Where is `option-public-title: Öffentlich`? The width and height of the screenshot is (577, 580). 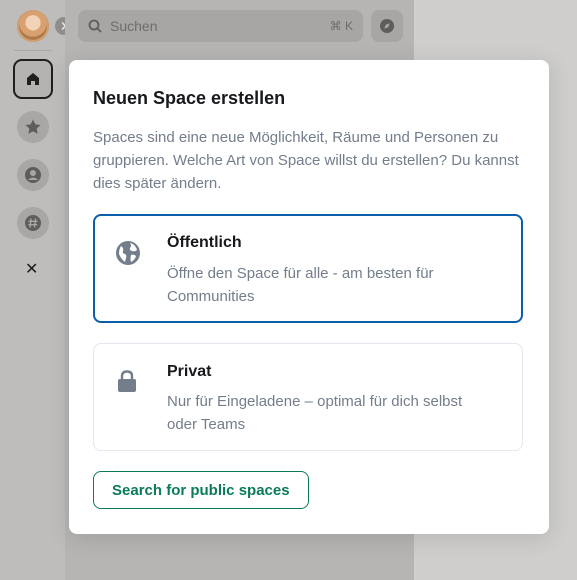
option-public-title: Öffentlich is located at coordinates (204, 242).